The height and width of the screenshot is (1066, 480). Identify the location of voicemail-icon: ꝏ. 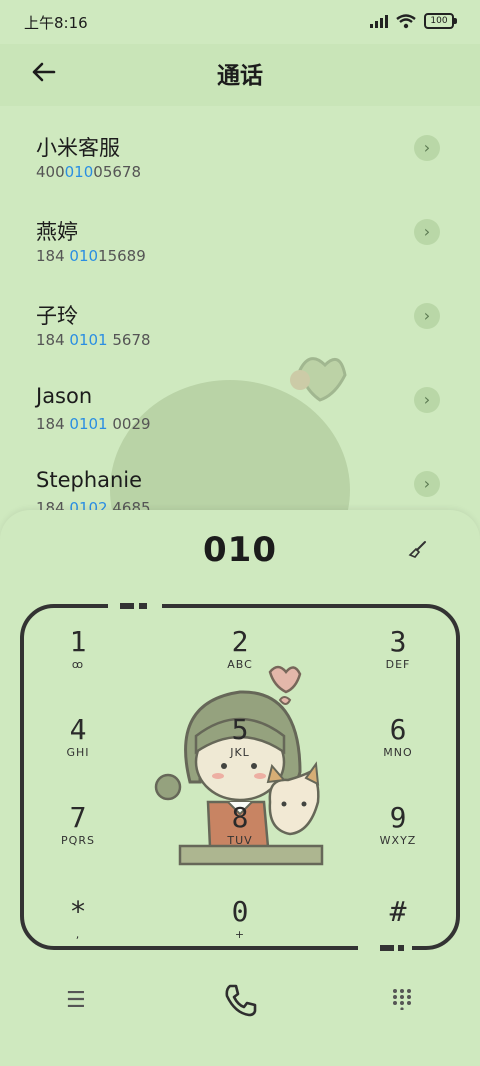
(78, 664).